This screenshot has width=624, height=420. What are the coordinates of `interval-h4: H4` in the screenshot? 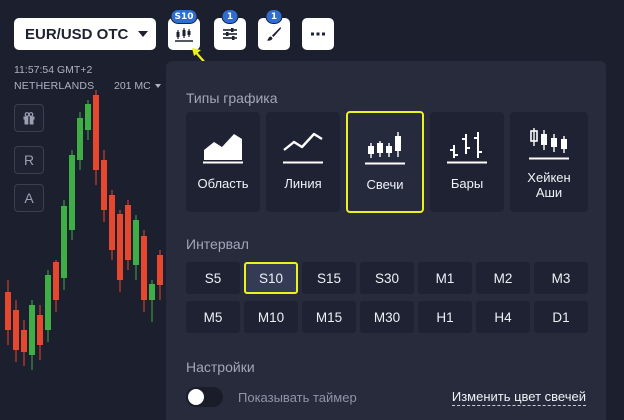 It's located at (503, 317).